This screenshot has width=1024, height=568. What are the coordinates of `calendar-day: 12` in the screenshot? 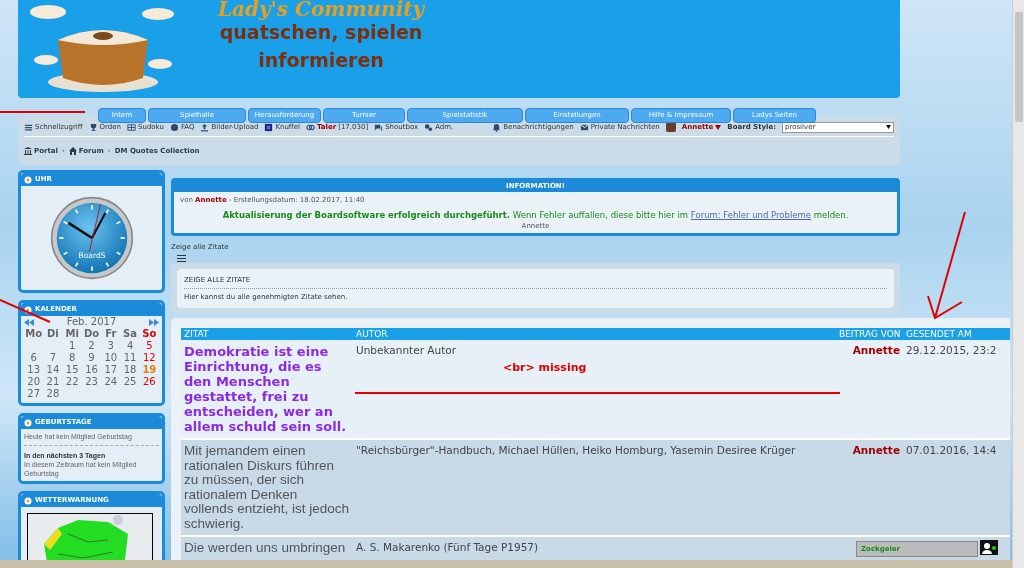 It's located at (149, 358).